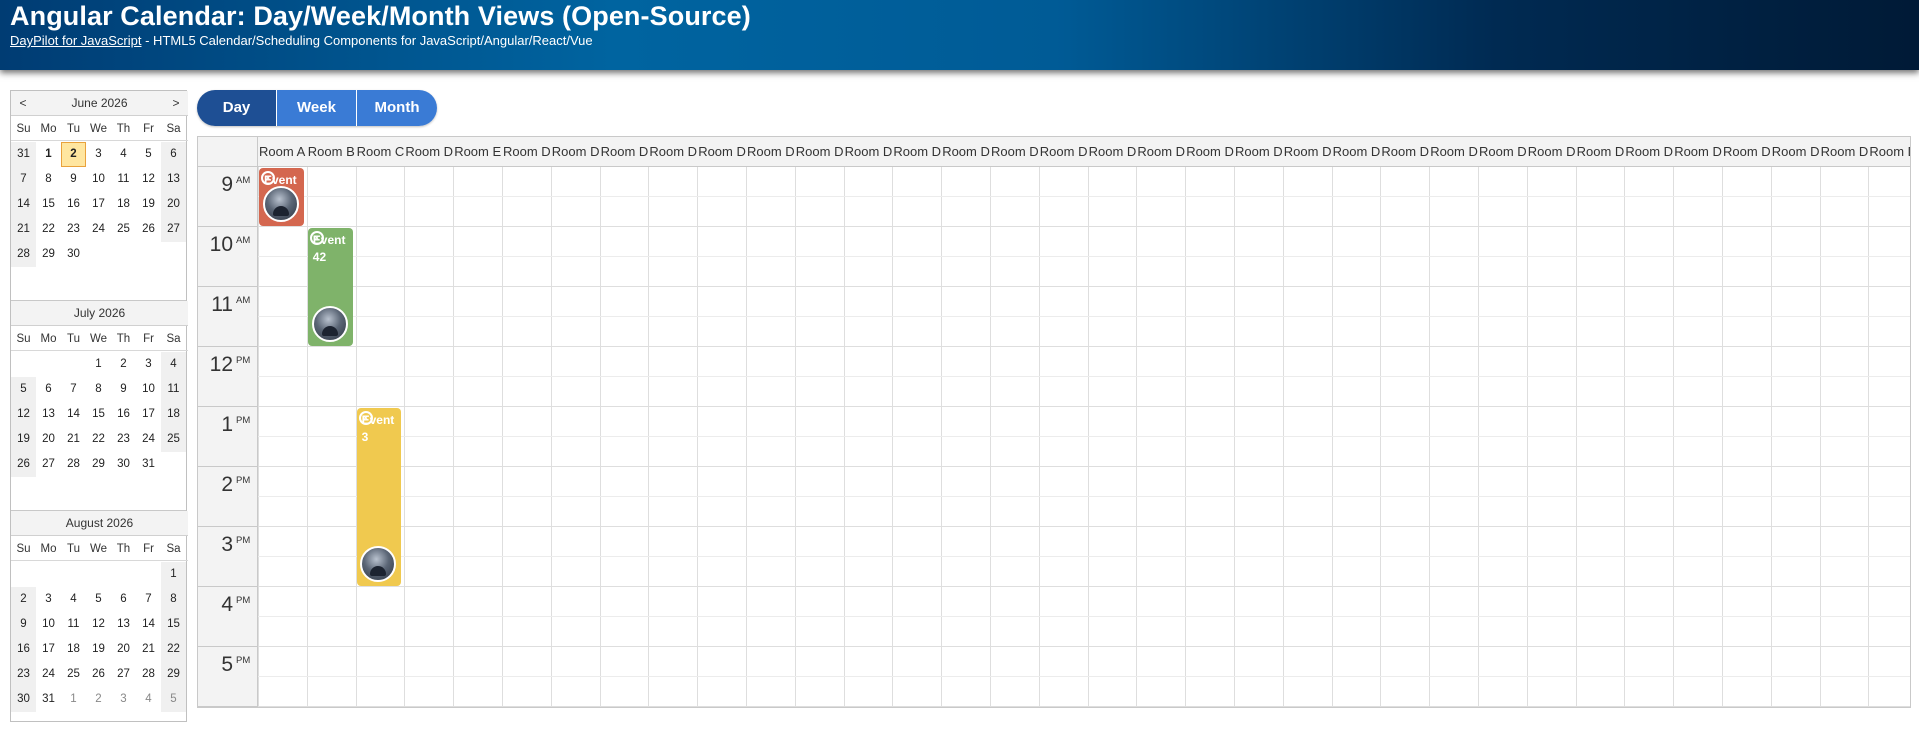 This screenshot has width=1919, height=738. I want to click on column-header: Room A, so click(283, 152).